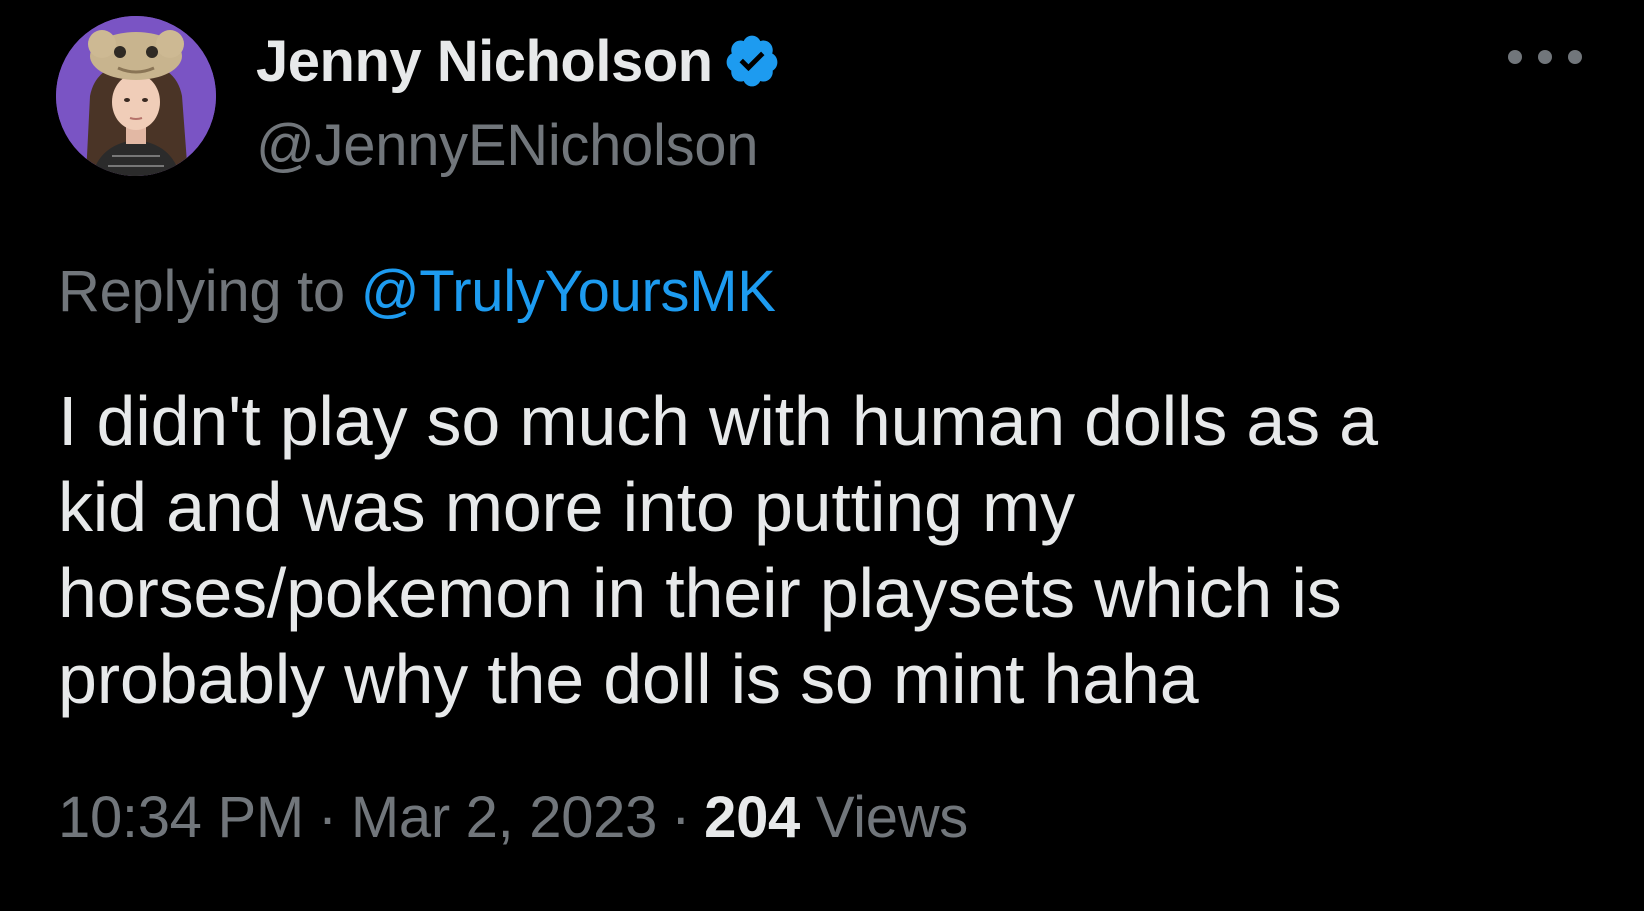 Image resolution: width=1644 pixels, height=911 pixels. What do you see at coordinates (201, 291) in the screenshot?
I see `replying-prefix: Replying to` at bounding box center [201, 291].